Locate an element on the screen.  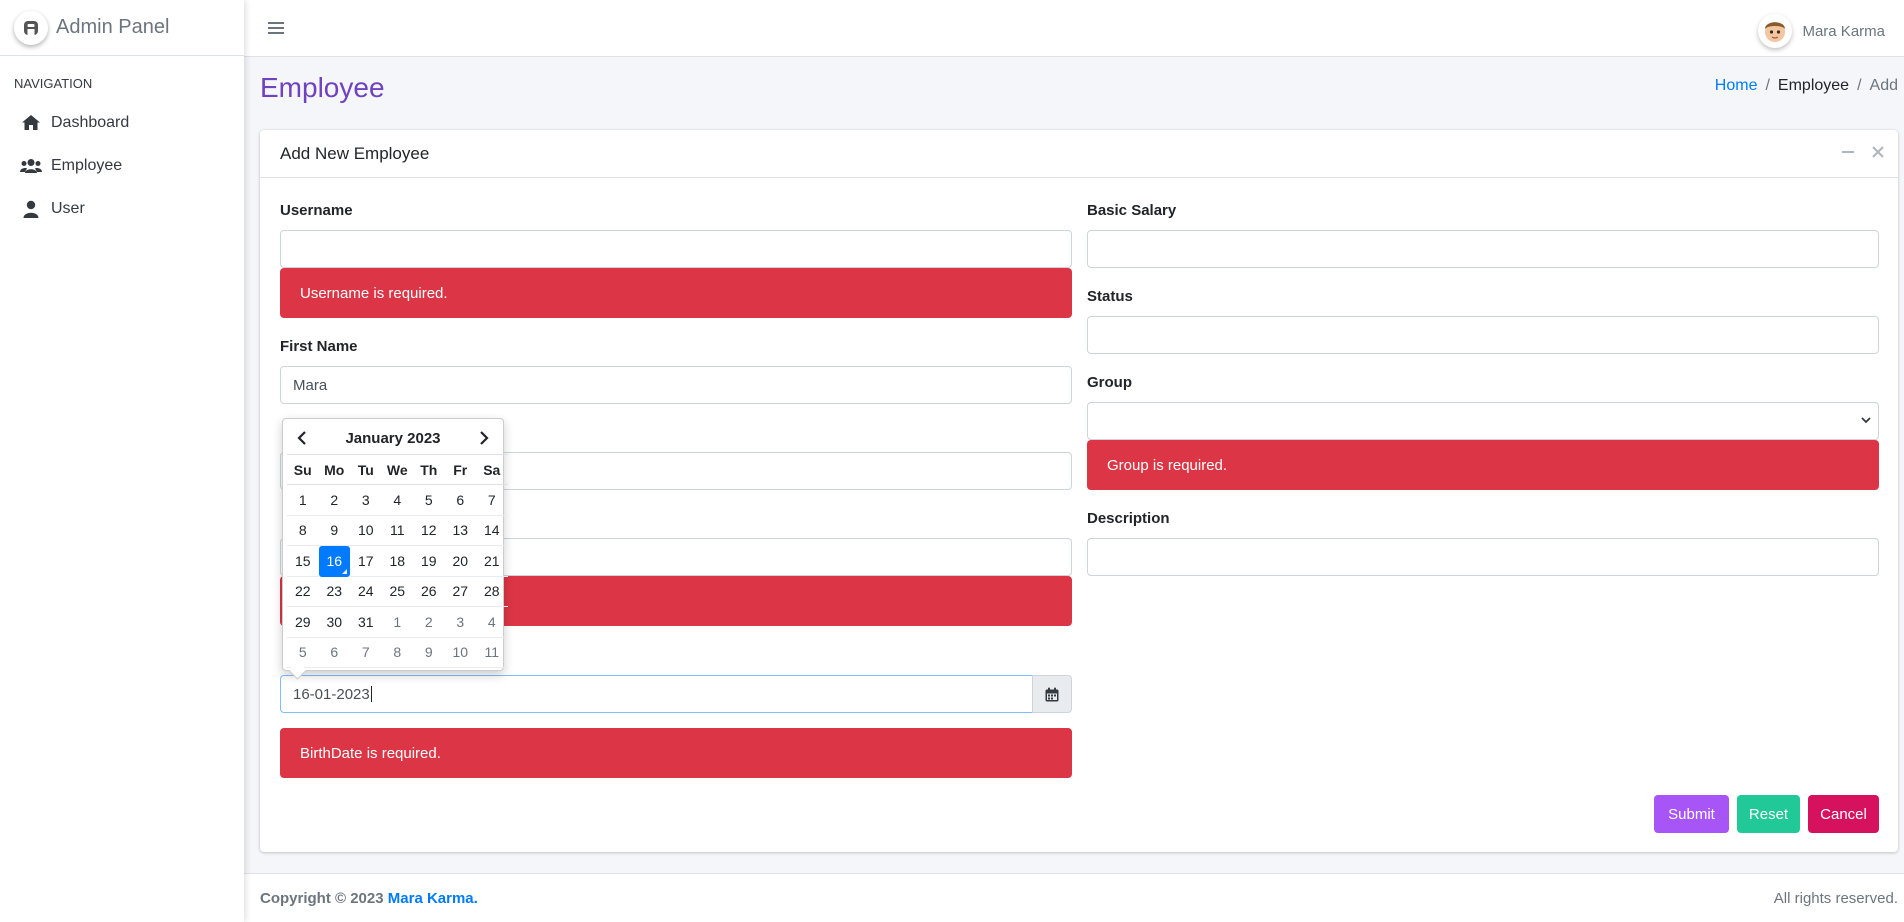
footer-rights: All rights reserved. is located at coordinates (1835, 898).